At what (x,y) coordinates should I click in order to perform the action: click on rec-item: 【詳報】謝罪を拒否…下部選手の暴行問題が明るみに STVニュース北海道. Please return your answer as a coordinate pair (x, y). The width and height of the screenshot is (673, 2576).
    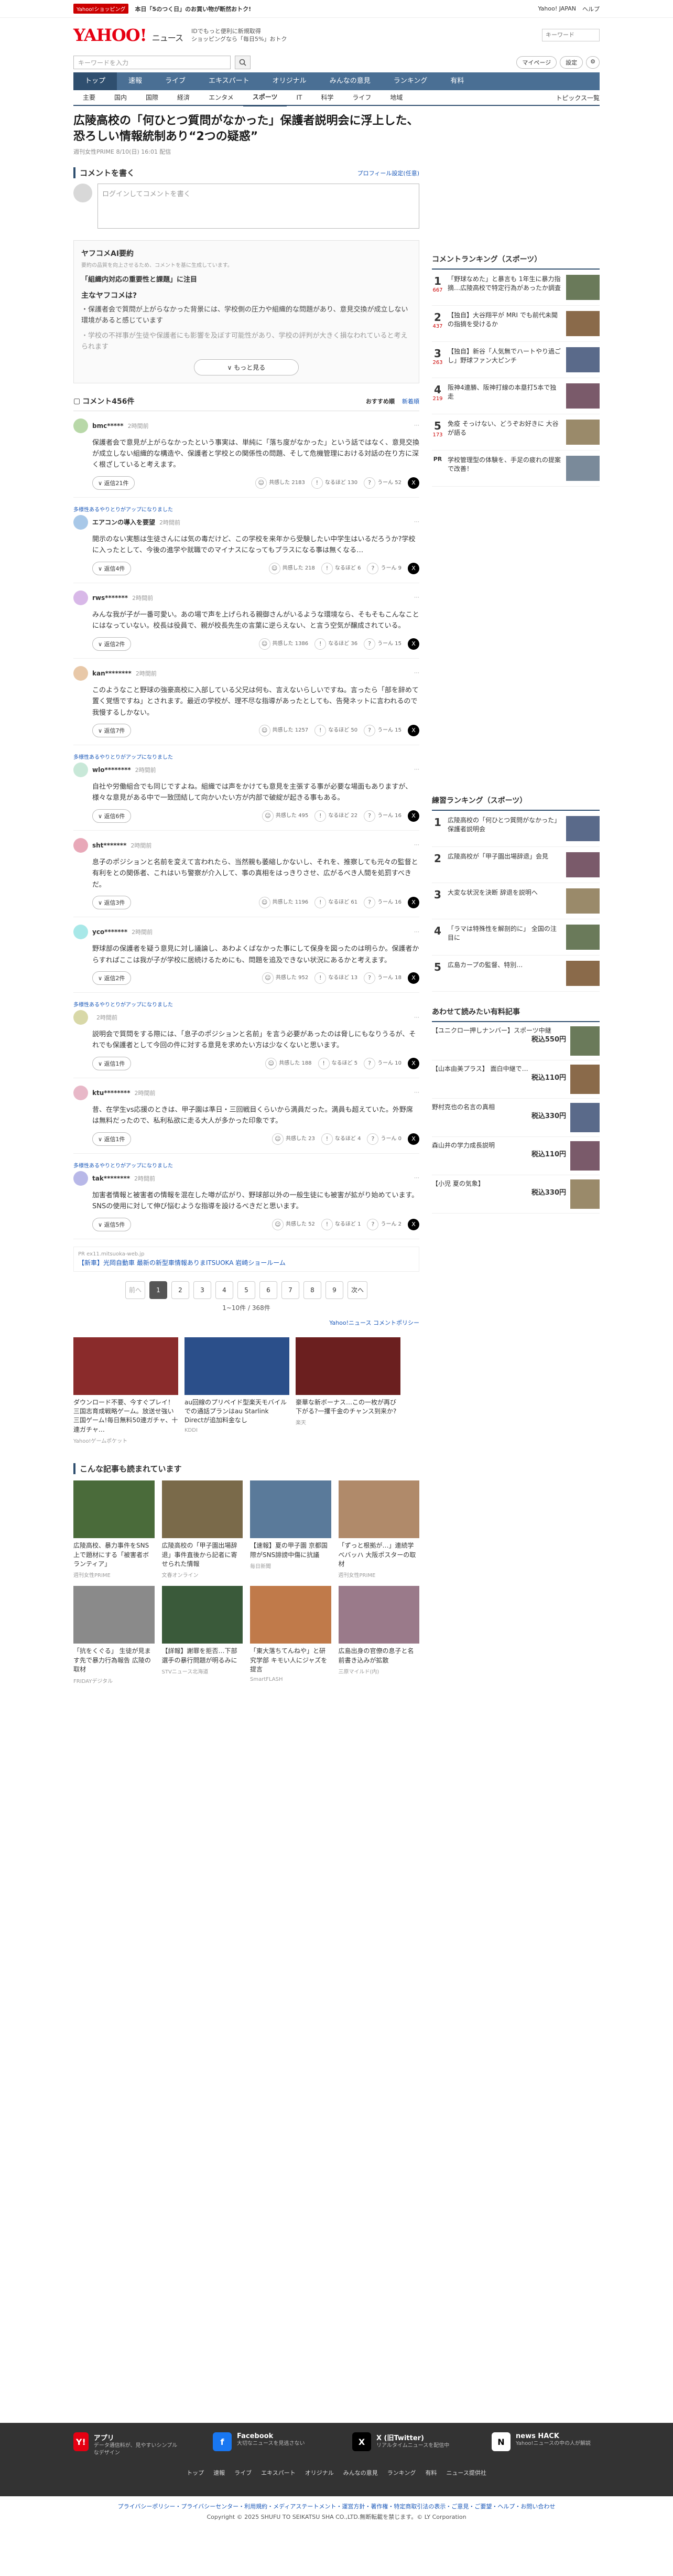
    Looking at the image, I should click on (202, 1635).